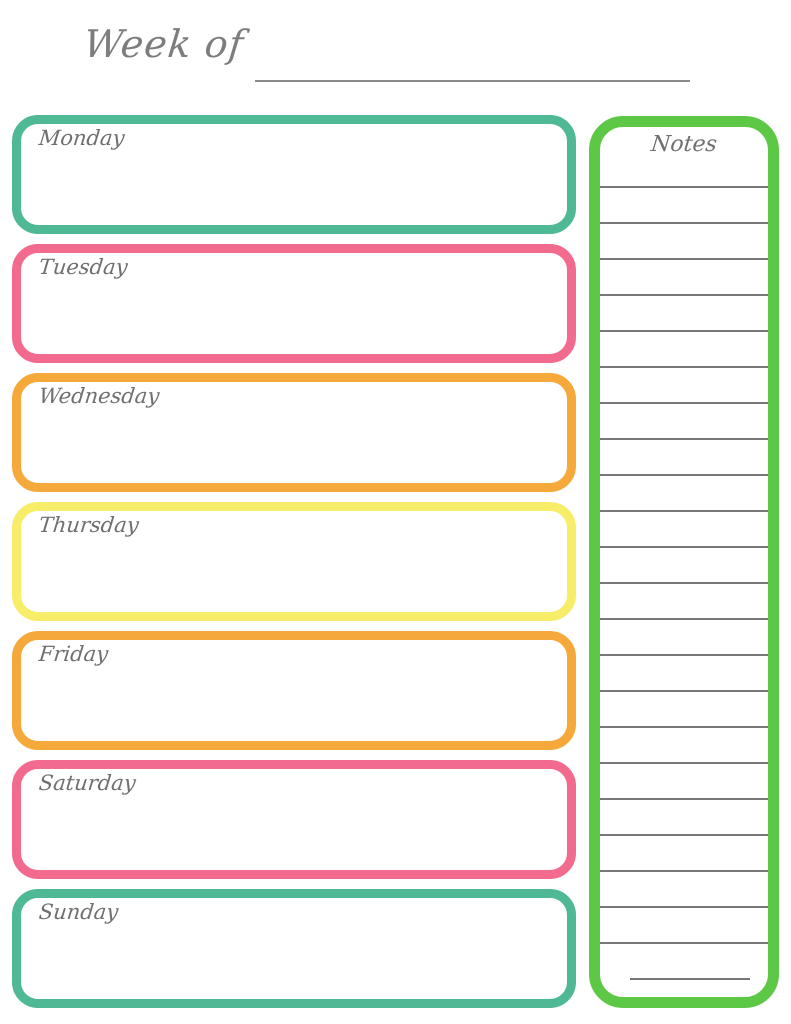 The width and height of the screenshot is (791, 1024). I want to click on day-label: Monday, so click(81, 138).